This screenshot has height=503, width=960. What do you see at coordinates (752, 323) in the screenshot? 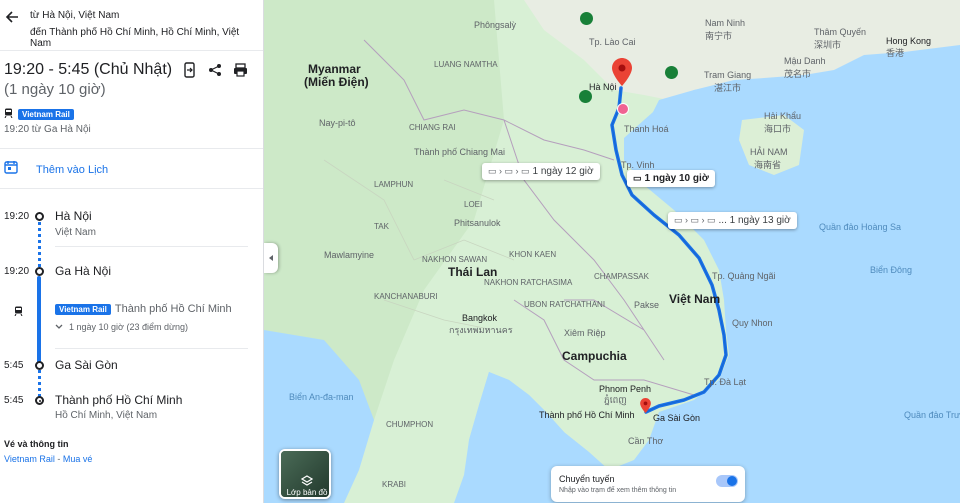
I see `city-label: Quy Nhon` at bounding box center [752, 323].